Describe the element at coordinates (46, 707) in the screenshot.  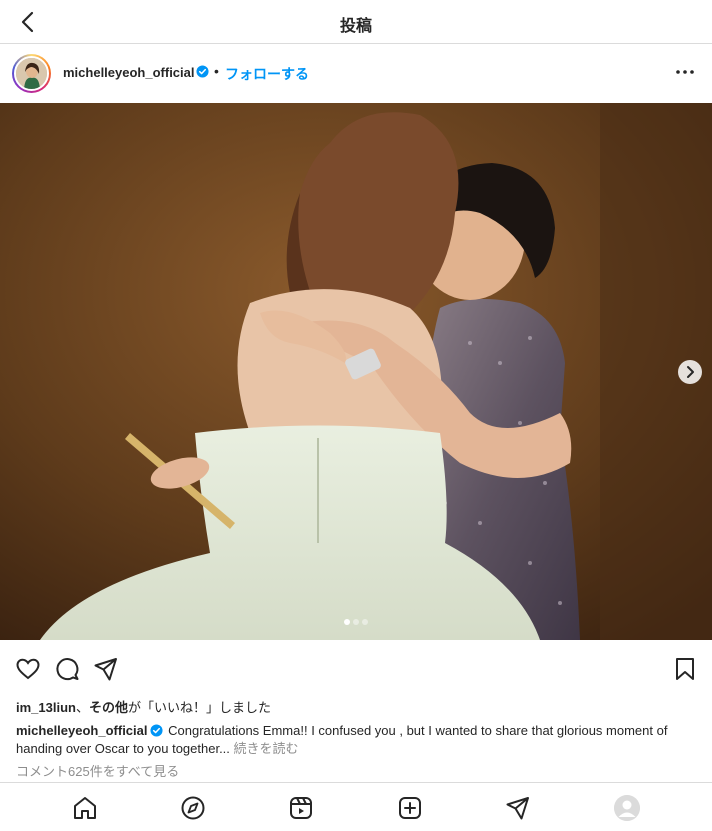
I see `liker-username: im_13liun` at that location.